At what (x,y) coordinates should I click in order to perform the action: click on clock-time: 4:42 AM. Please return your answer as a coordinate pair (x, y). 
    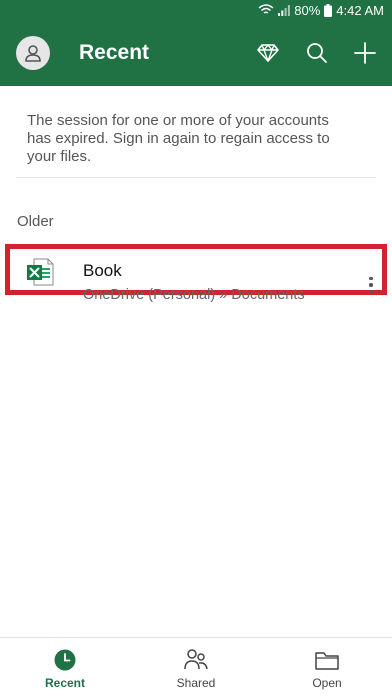
    Looking at the image, I should click on (360, 10).